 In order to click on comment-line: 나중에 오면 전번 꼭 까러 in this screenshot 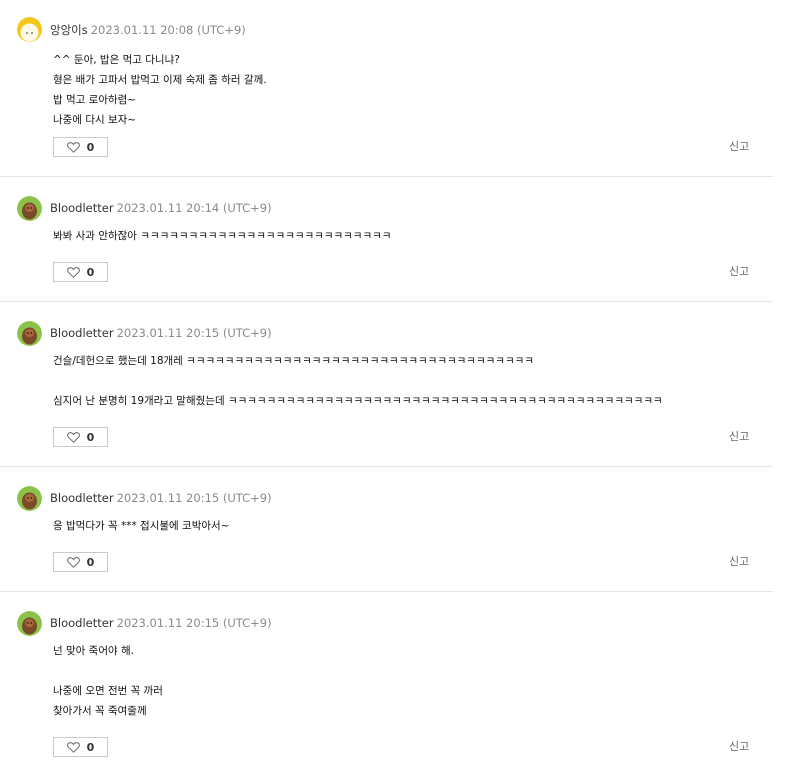, I will do `click(108, 691)`.